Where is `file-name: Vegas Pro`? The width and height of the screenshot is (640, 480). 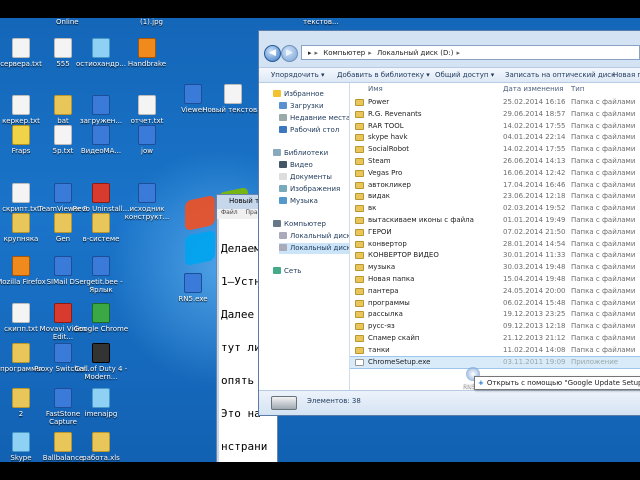
file-name: Vegas Pro is located at coordinates (385, 172).